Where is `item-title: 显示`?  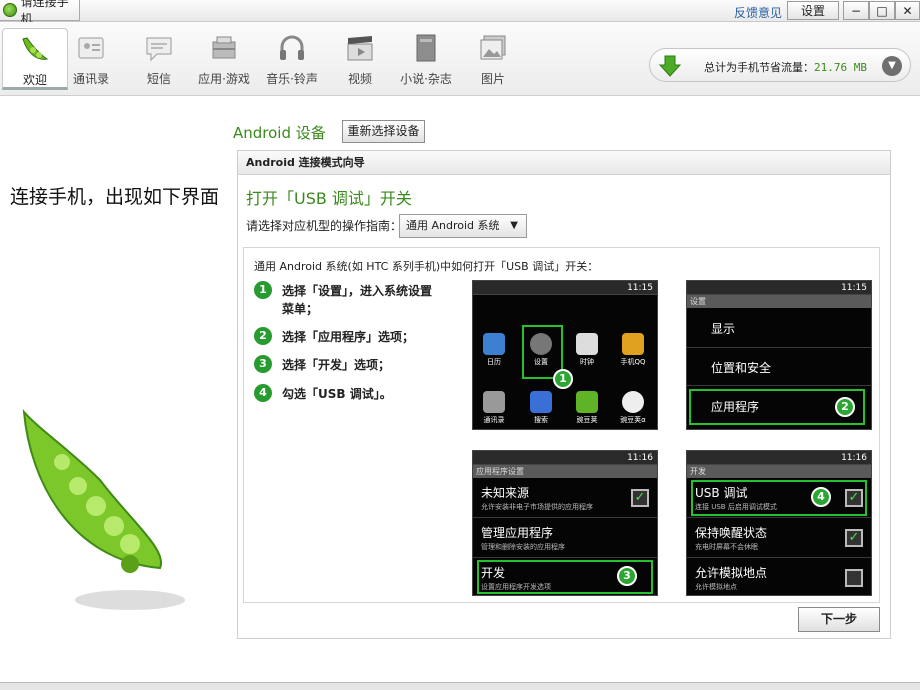 item-title: 显示 is located at coordinates (723, 329).